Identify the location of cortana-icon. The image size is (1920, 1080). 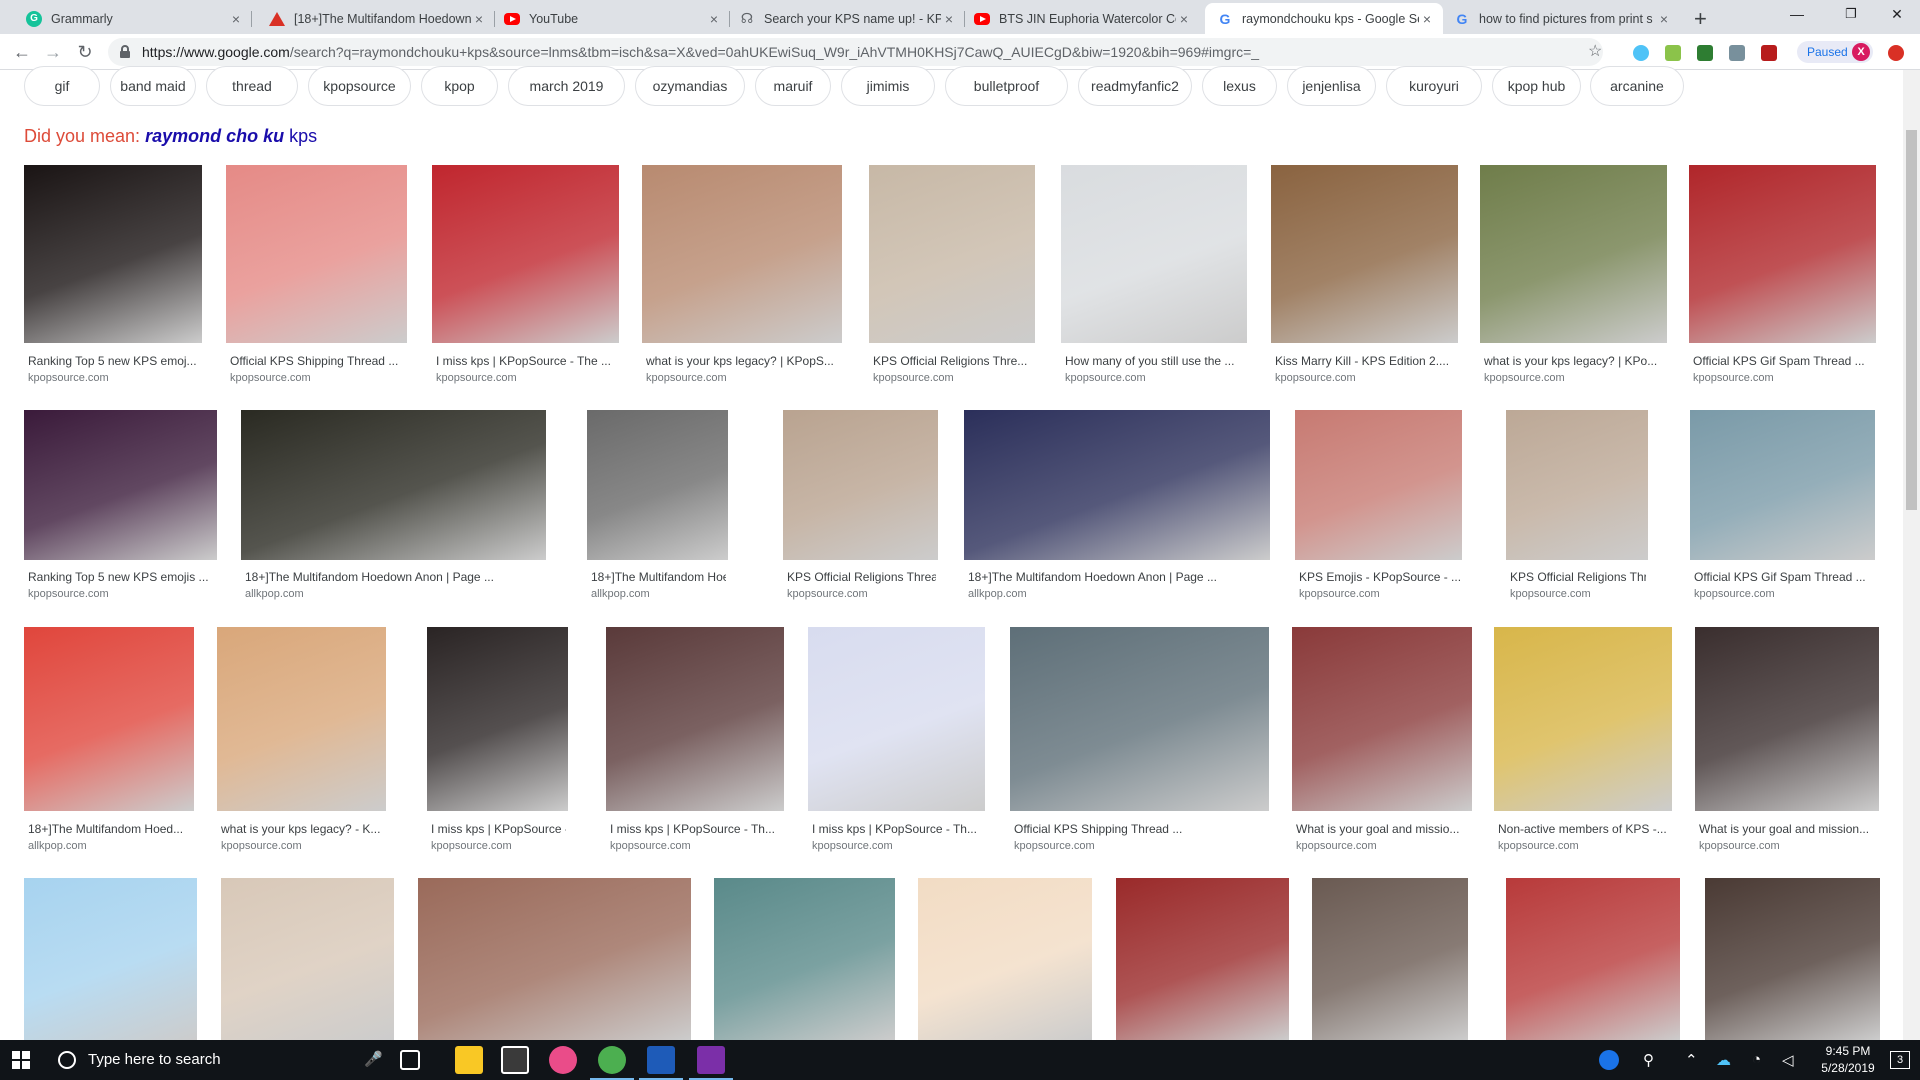
(67, 1060).